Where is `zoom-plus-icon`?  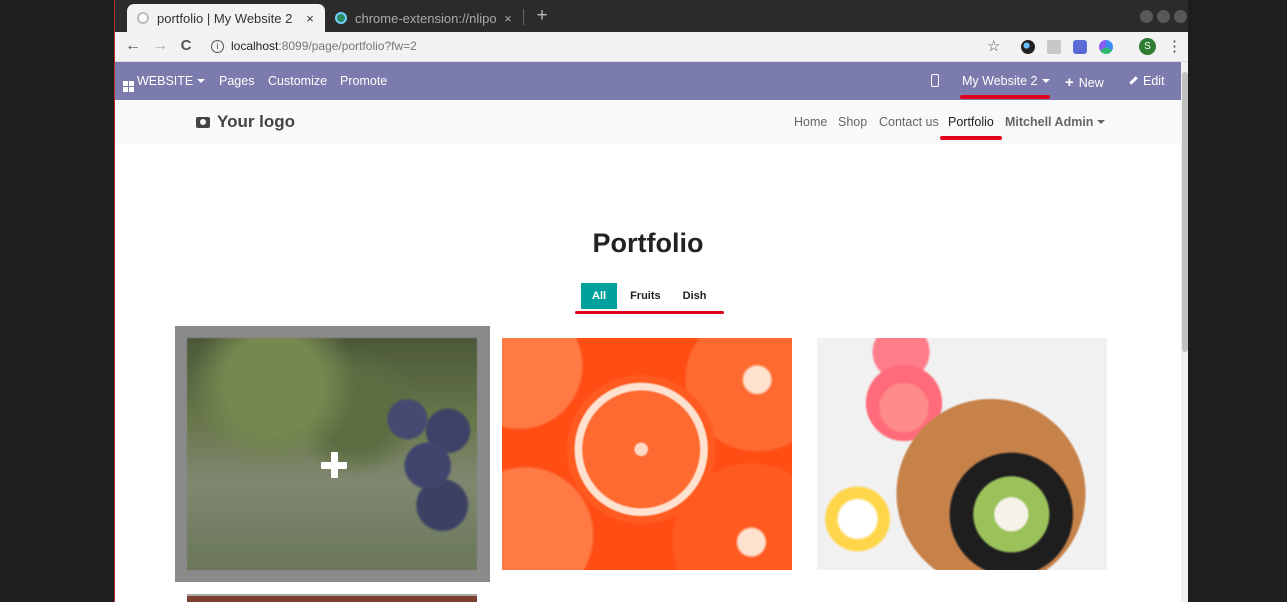
zoom-plus-icon is located at coordinates (335, 466).